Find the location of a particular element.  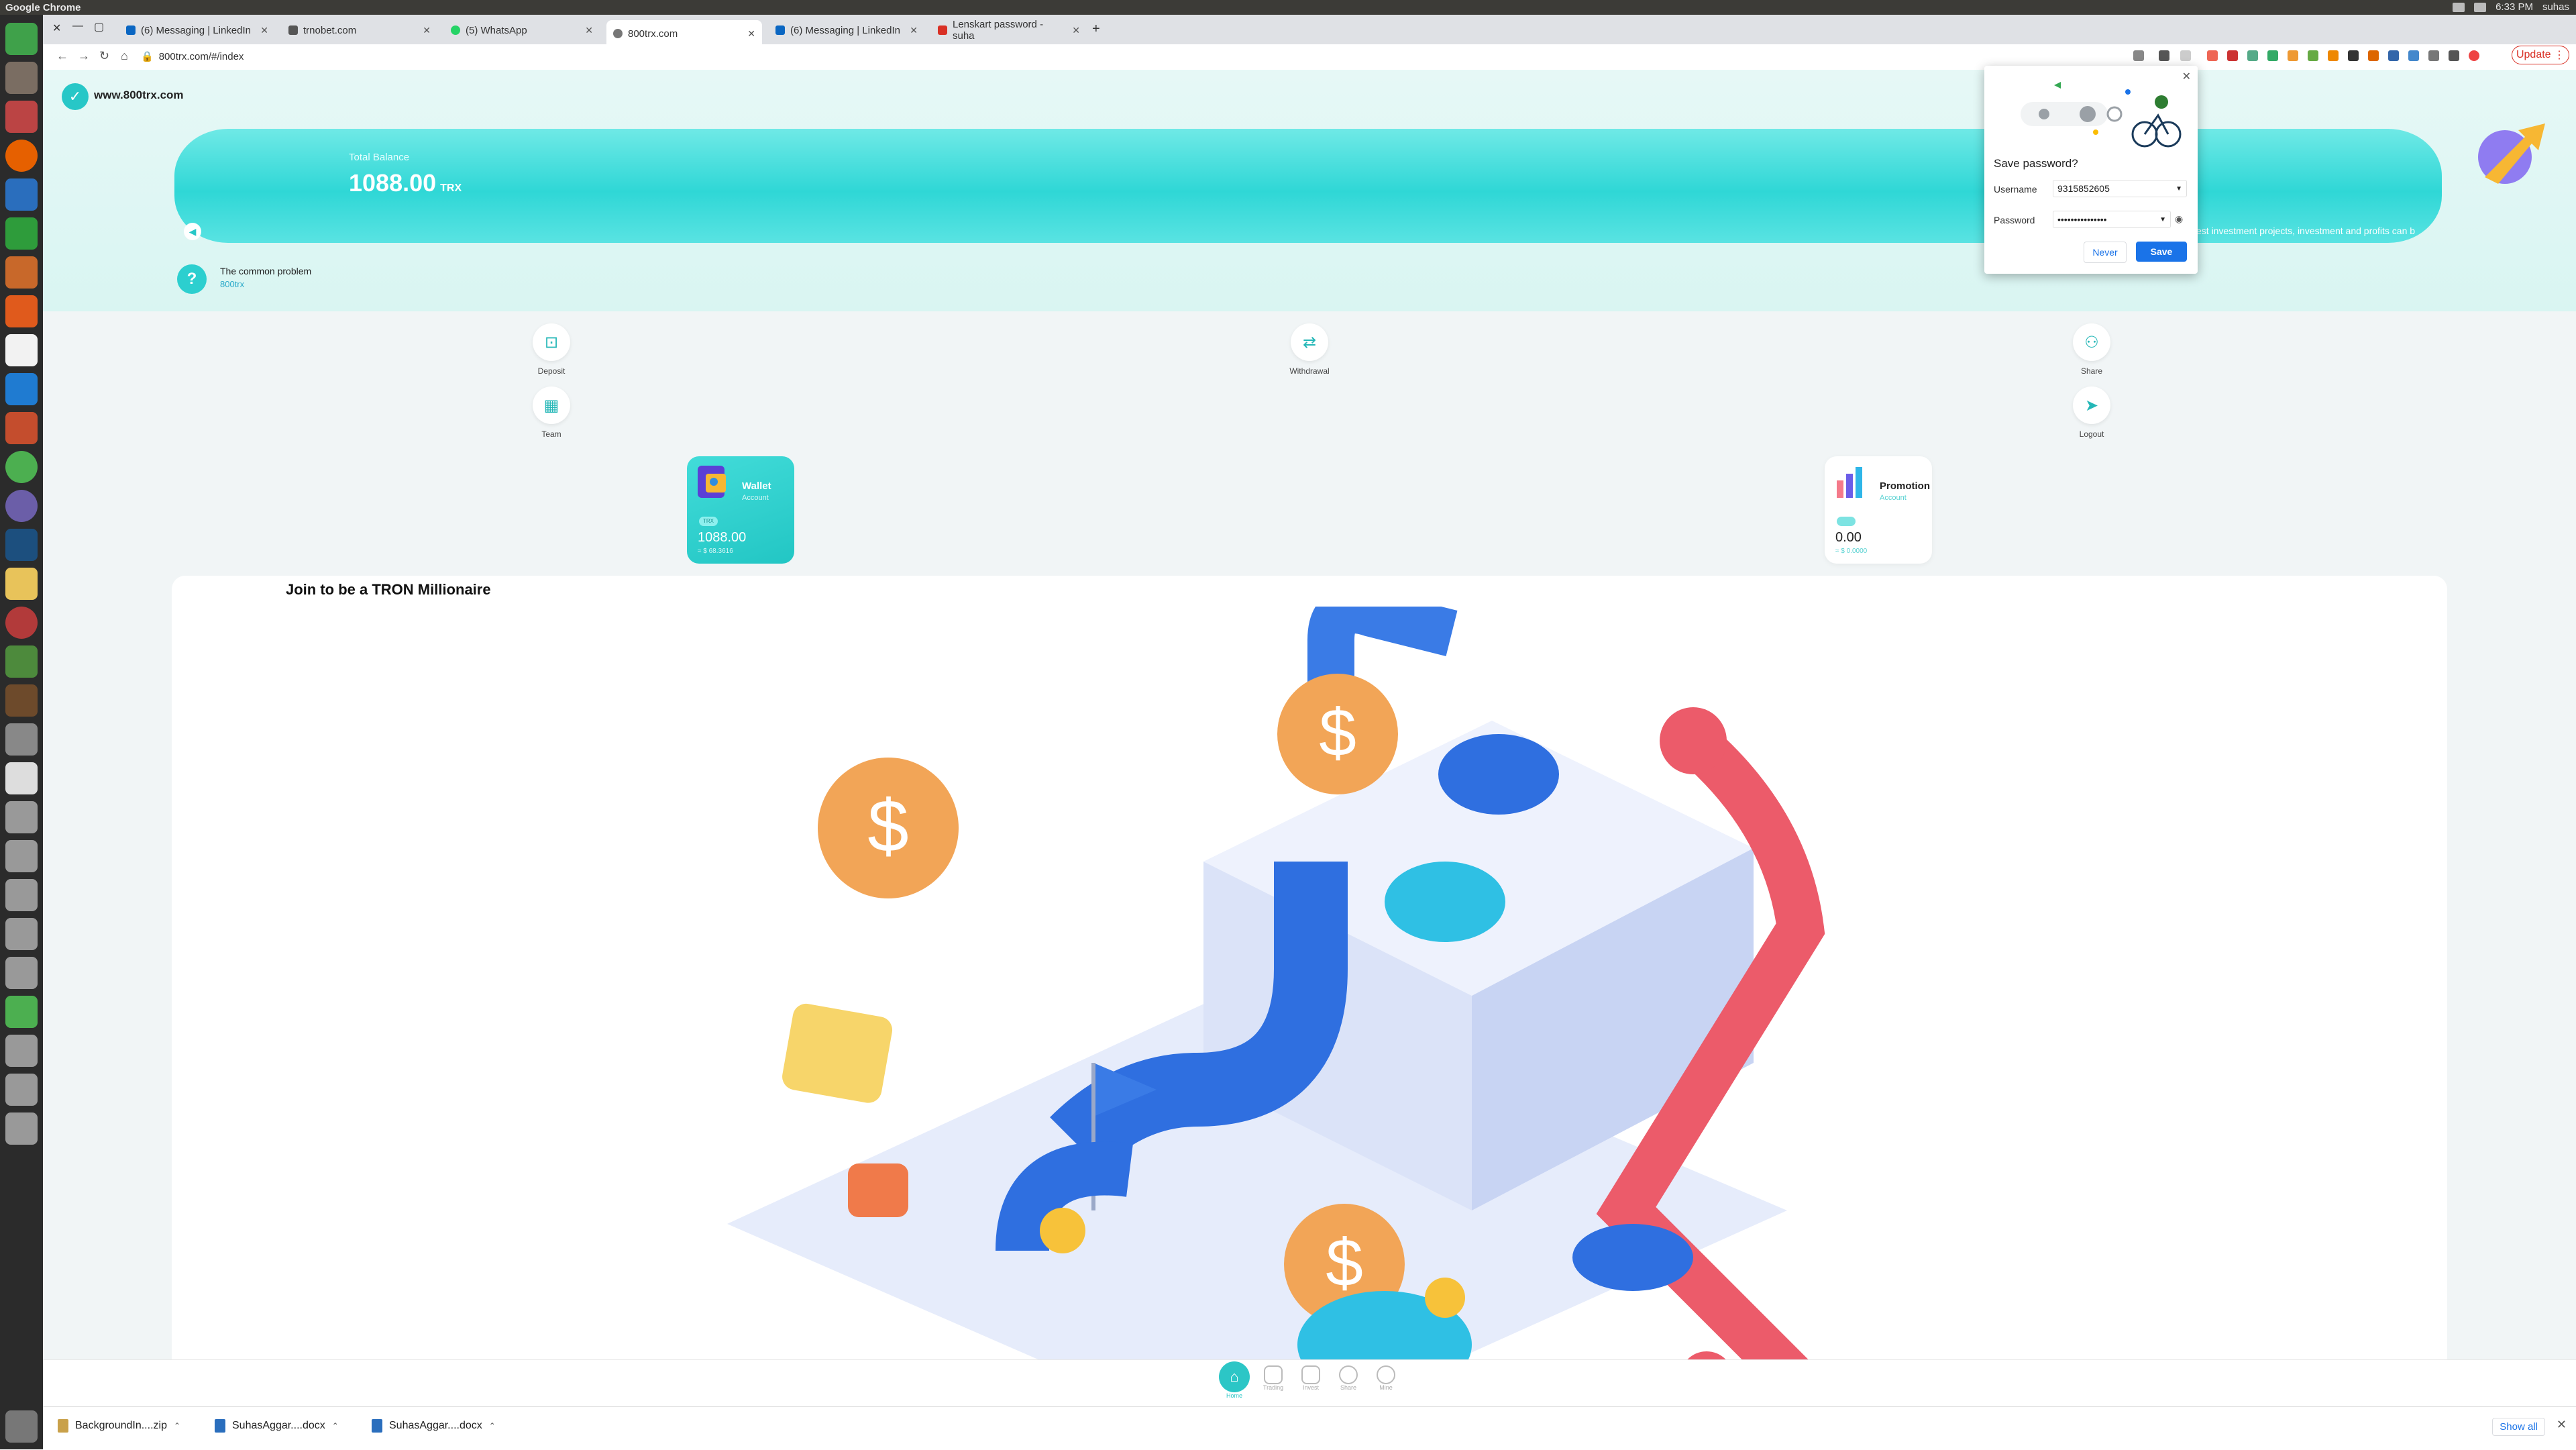

new-tab-button: + is located at coordinates (1096, 29).